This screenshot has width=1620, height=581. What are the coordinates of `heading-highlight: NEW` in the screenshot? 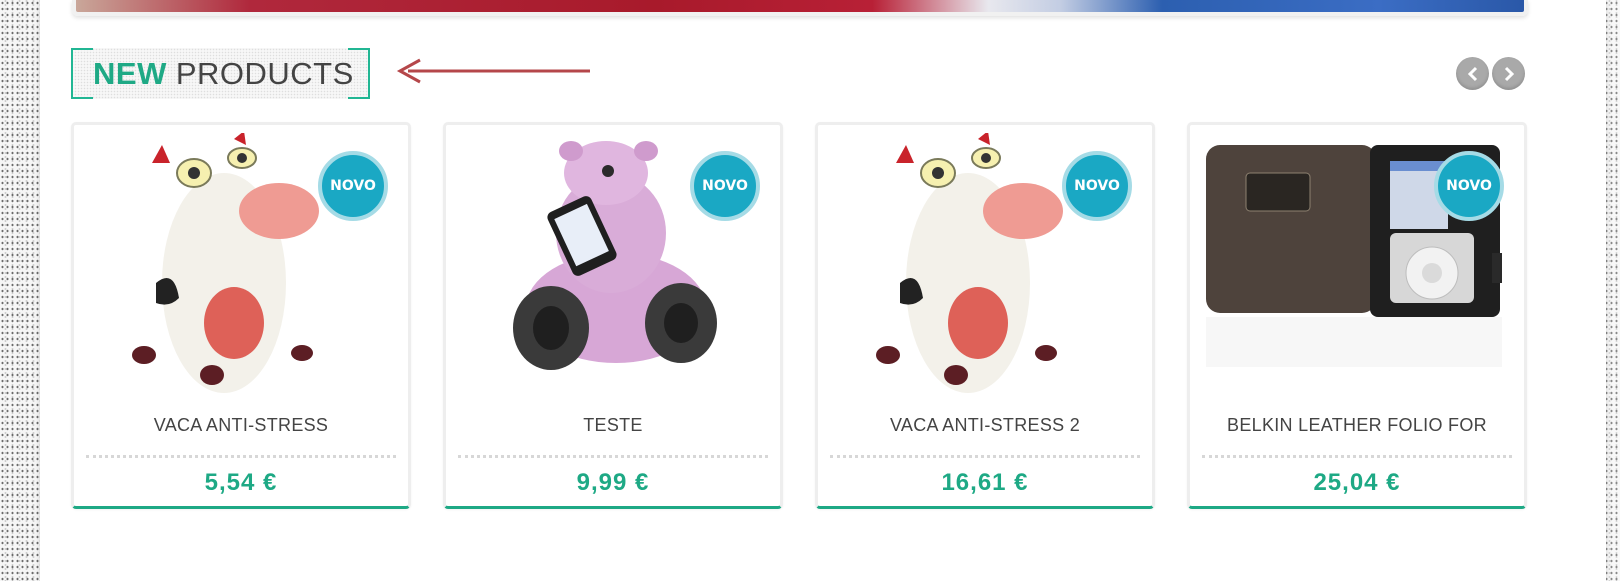 It's located at (130, 73).